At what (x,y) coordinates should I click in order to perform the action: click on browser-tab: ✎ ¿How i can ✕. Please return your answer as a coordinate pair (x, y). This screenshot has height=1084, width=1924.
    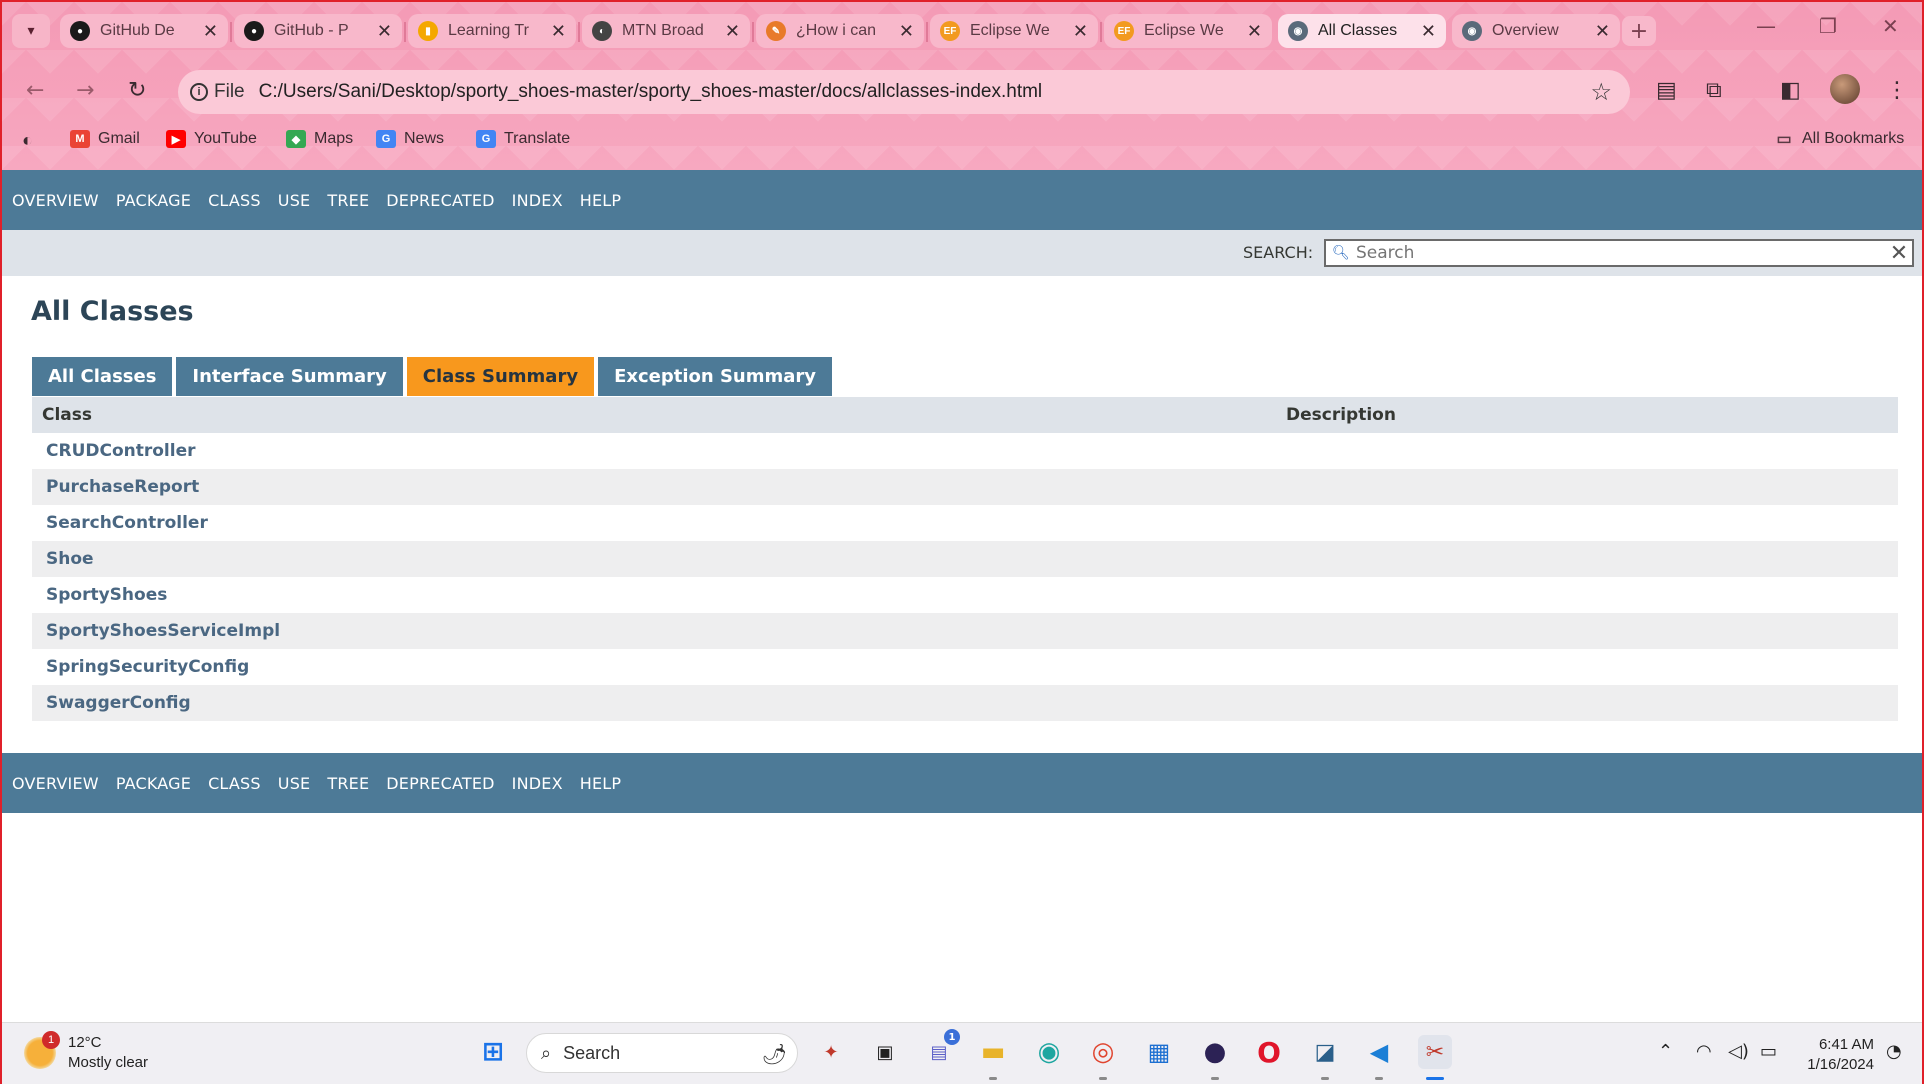
    Looking at the image, I should click on (840, 31).